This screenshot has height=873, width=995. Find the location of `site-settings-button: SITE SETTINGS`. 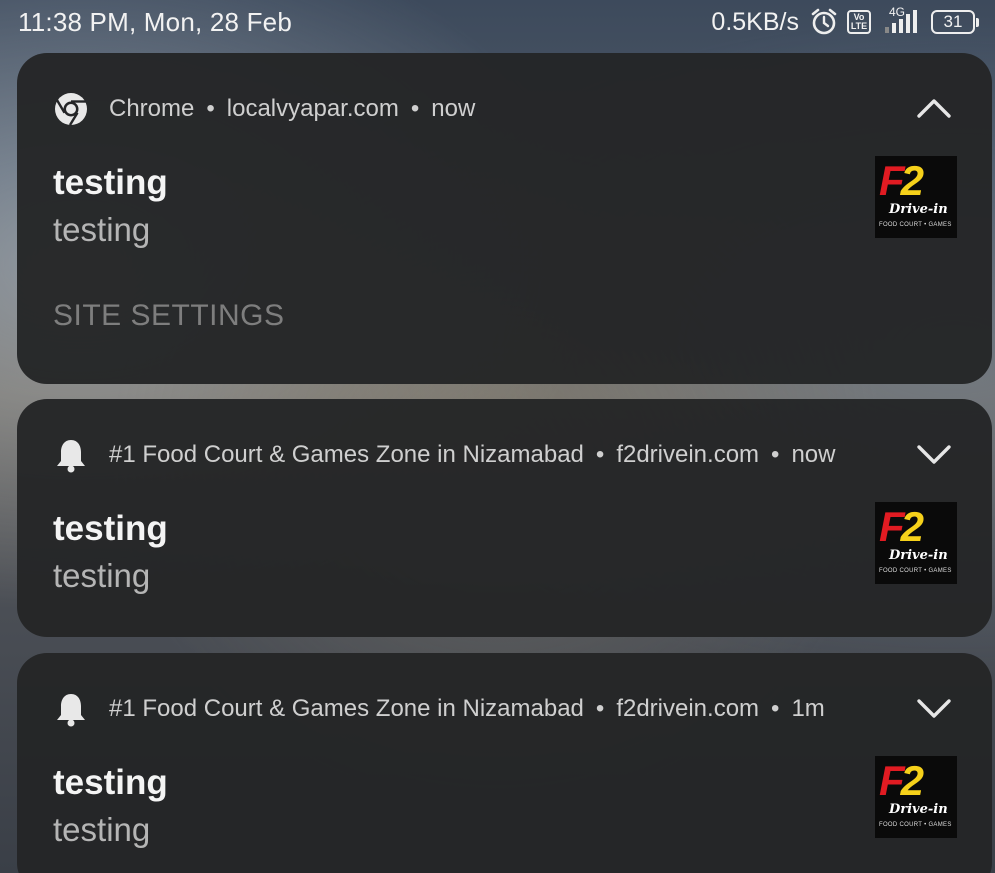

site-settings-button: SITE SETTINGS is located at coordinates (169, 316).